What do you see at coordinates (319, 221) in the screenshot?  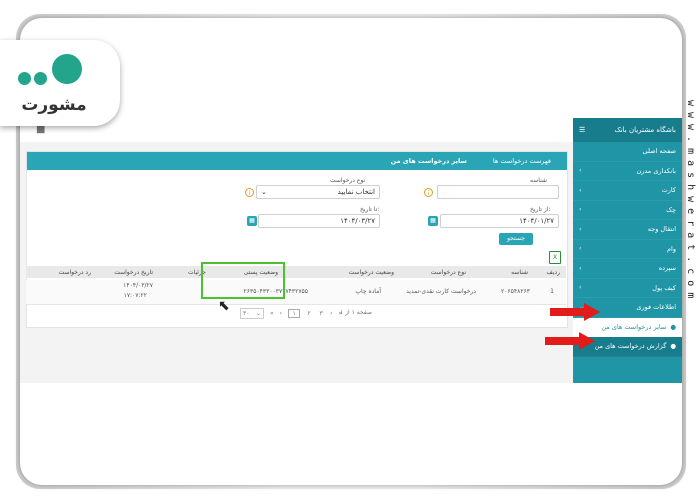 I see `to-date-input: ۱۴۰۴/۰۳/۲۷` at bounding box center [319, 221].